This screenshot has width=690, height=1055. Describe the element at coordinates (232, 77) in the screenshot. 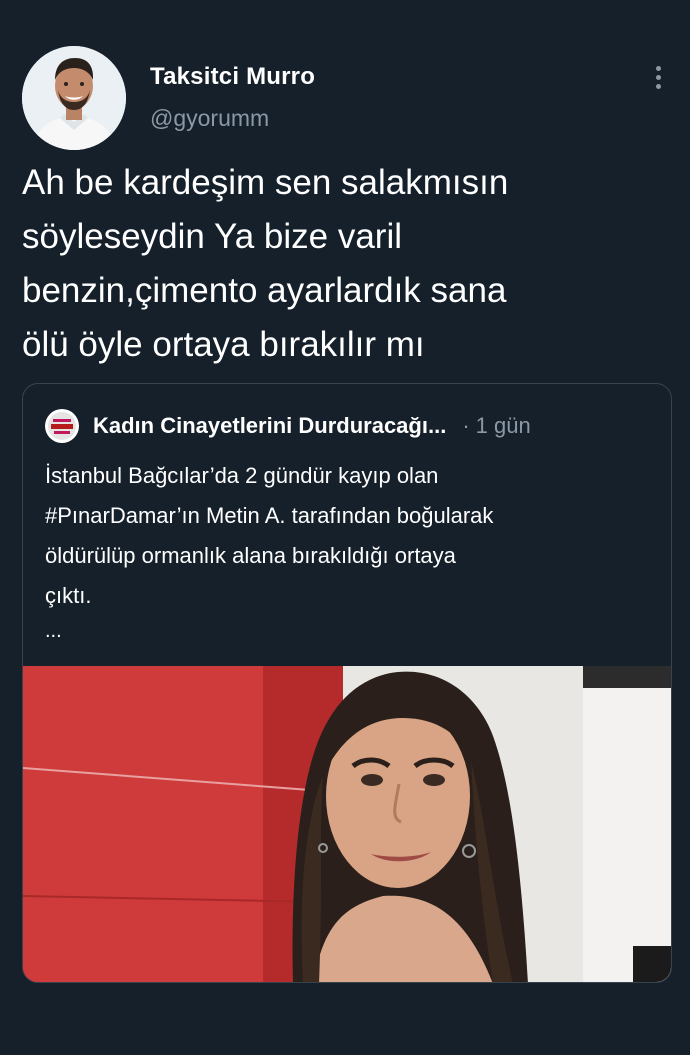

I see `author-display-name: Taksitci Murro` at that location.